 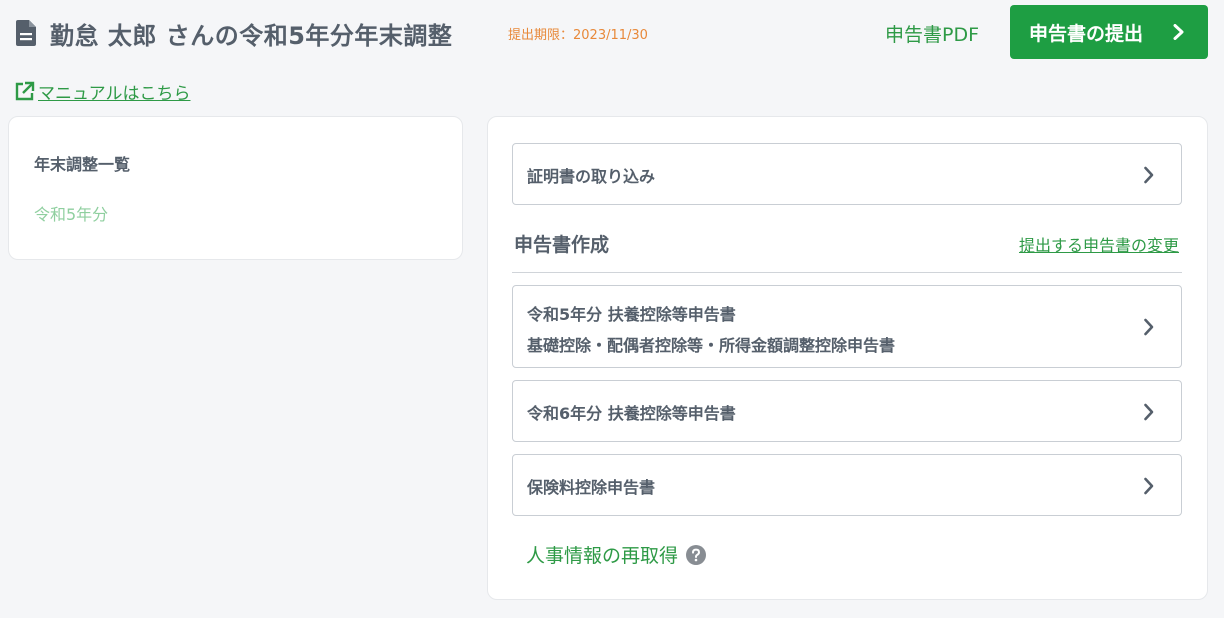 I want to click on form-row-dependent-2023: 令和5年分 扶養控除等申告書 基礎控除・配偶者控除等・所得金額調整控除申告書, so click(x=847, y=326).